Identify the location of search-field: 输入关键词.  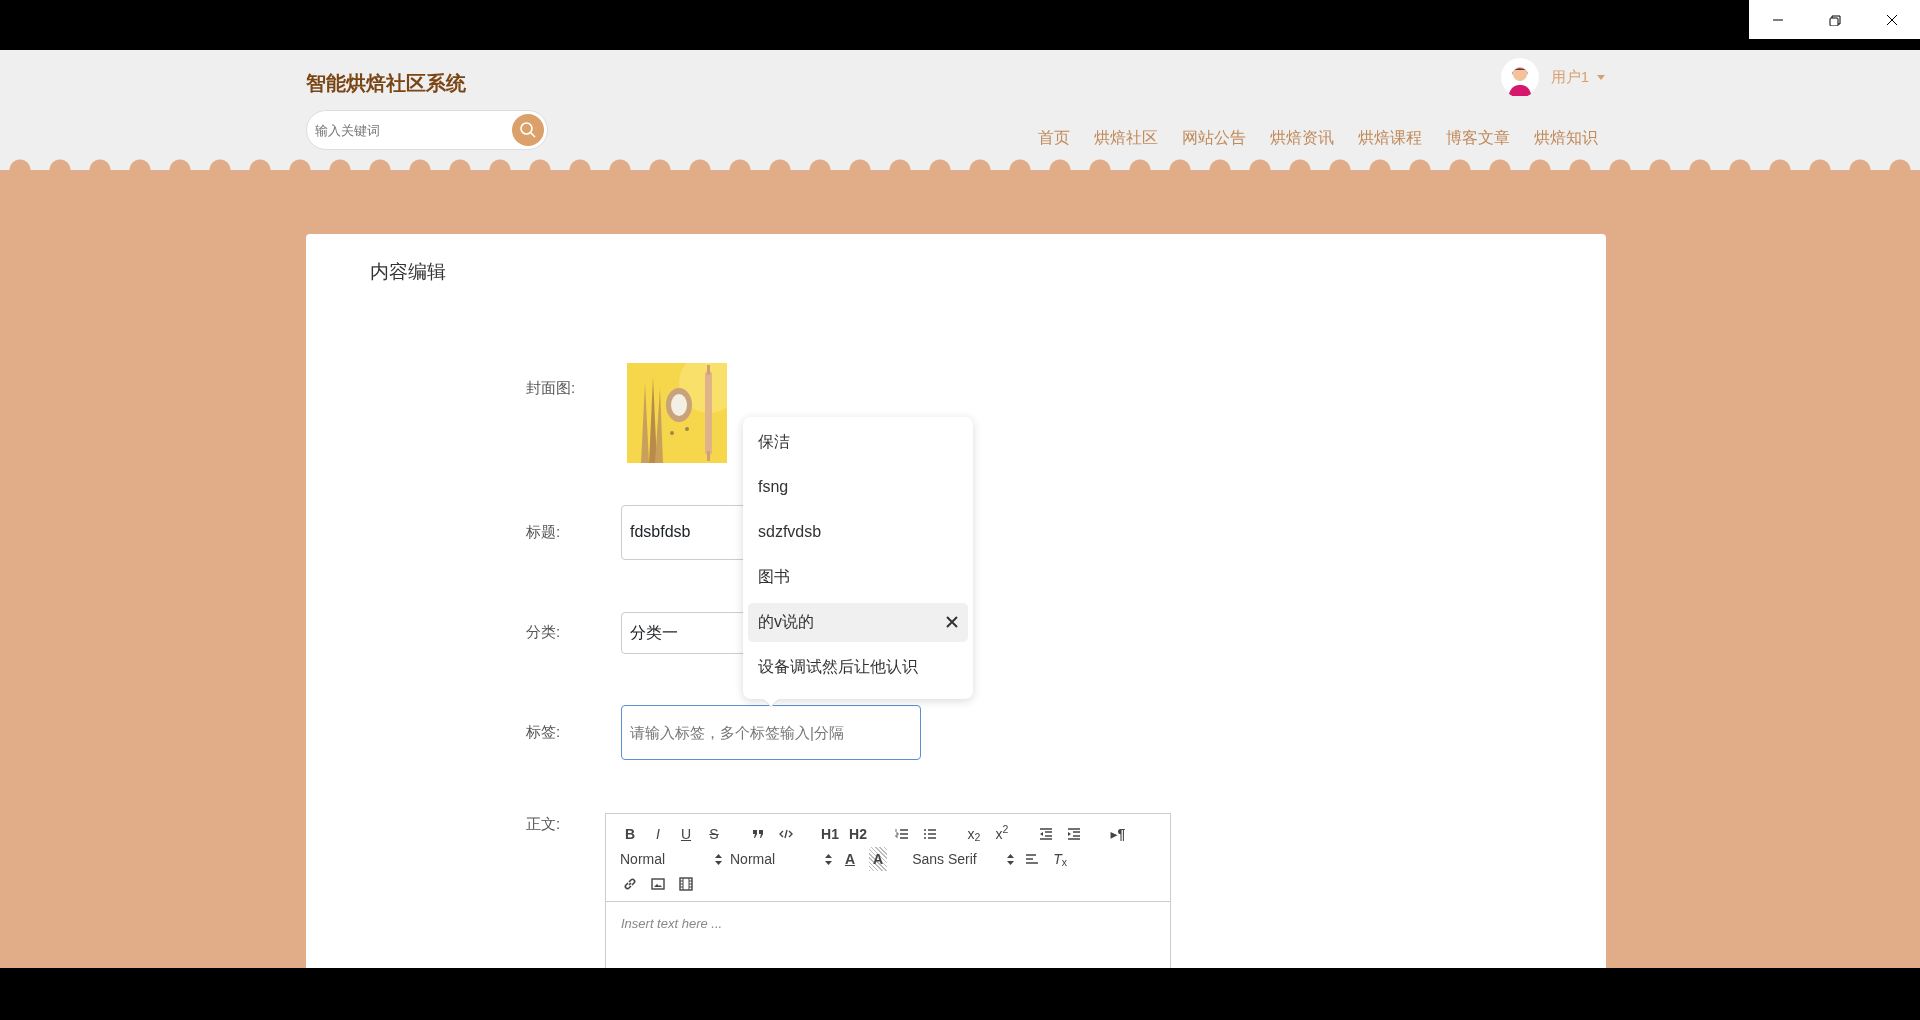
(427, 130).